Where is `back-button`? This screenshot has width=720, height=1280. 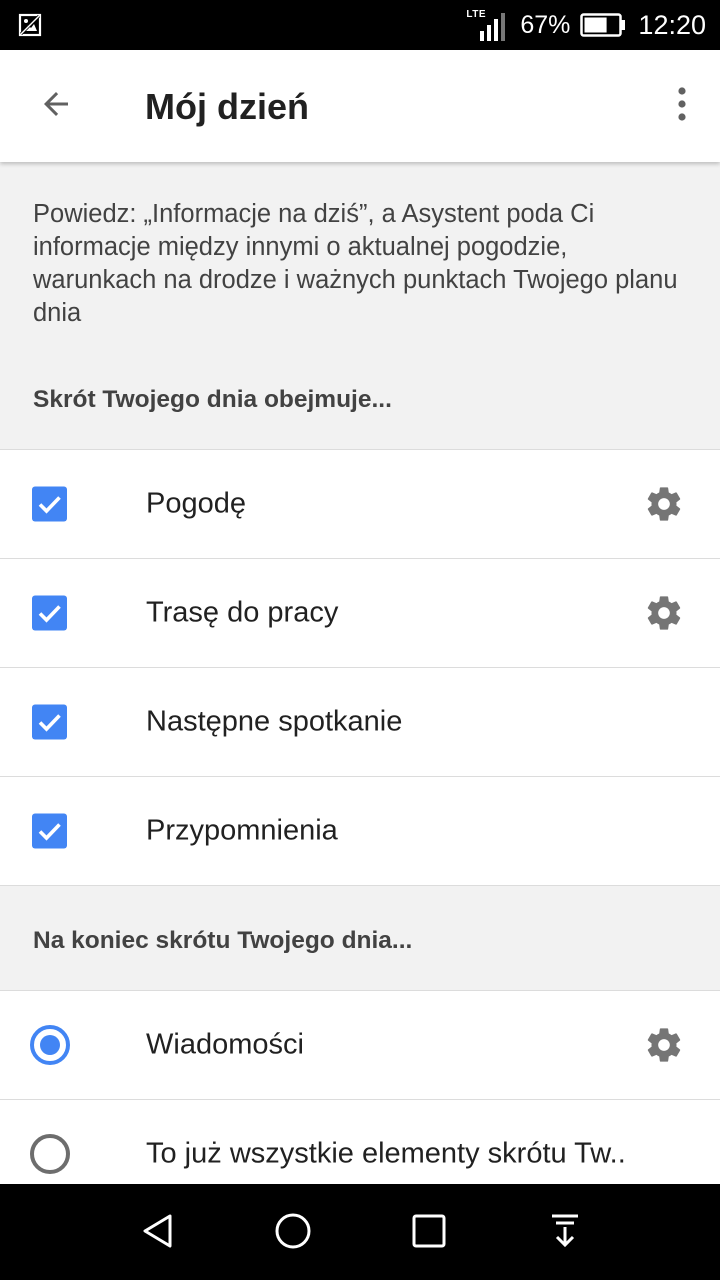 back-button is located at coordinates (56, 106).